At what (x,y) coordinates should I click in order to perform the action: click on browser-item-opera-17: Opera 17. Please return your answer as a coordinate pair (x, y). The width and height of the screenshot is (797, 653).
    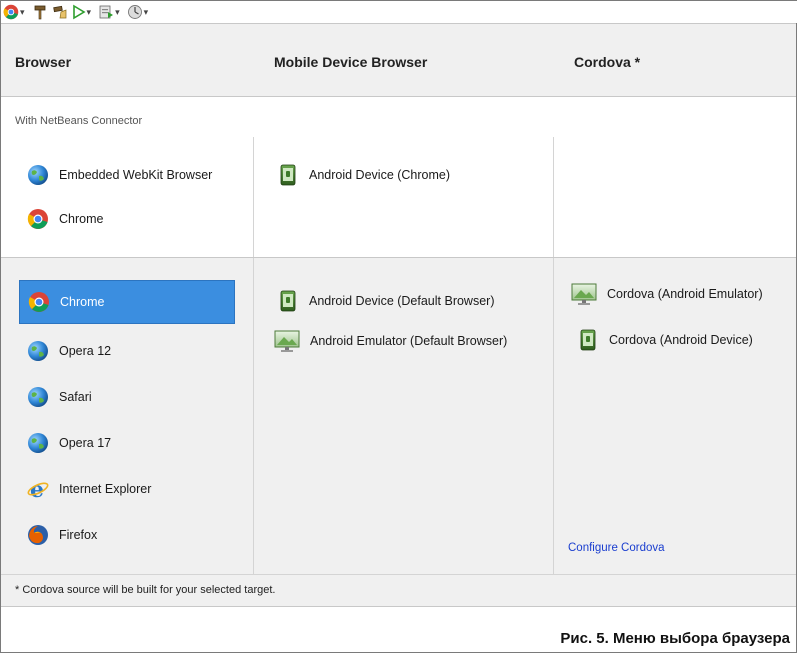
    Looking at the image, I should click on (69, 443).